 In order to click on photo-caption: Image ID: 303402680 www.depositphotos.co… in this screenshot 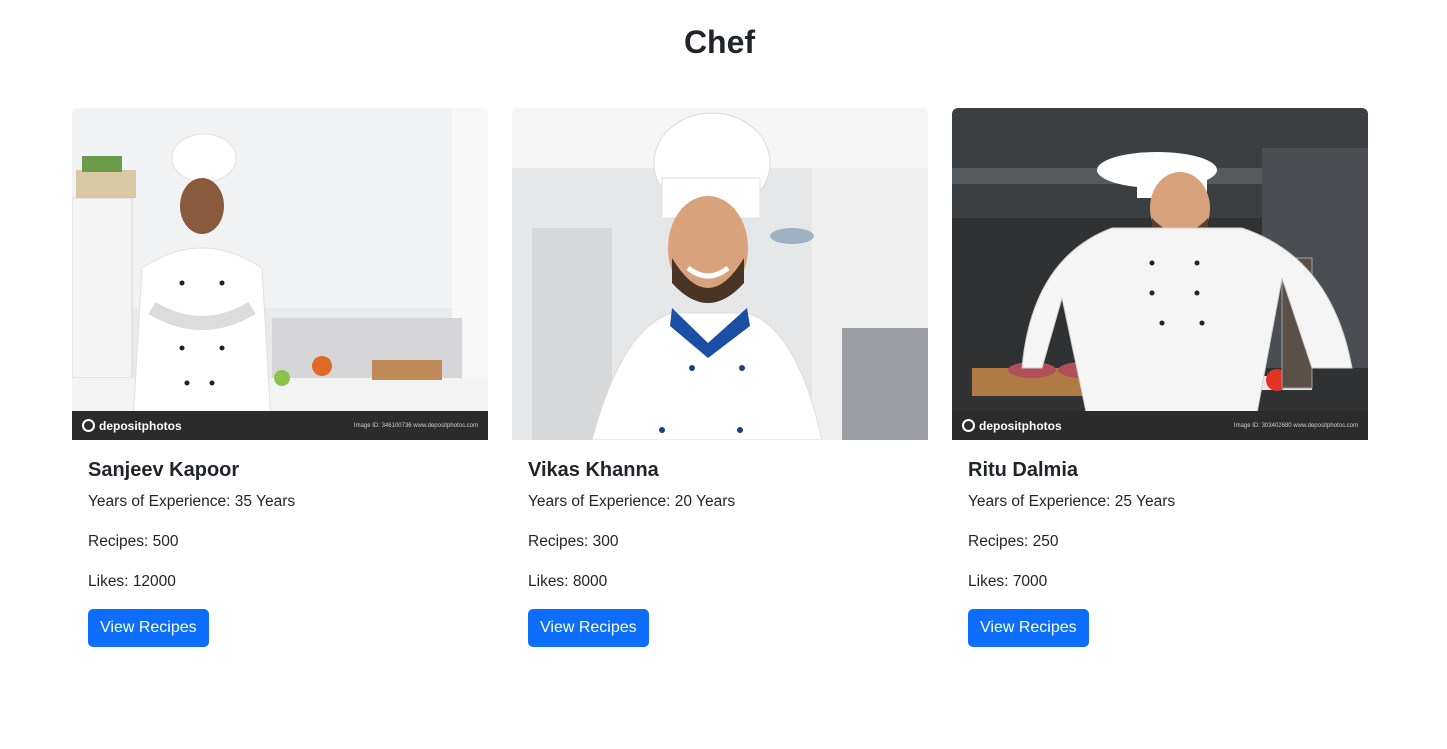, I will do `click(1295, 425)`.